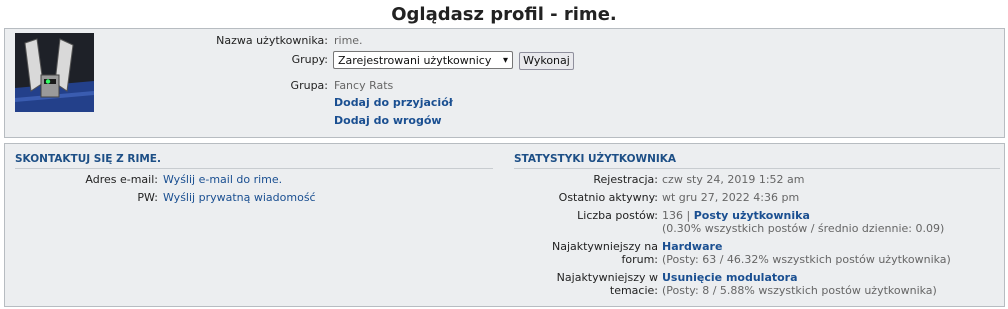  I want to click on active-topic-link: Usunięcie modulatora, so click(730, 277).